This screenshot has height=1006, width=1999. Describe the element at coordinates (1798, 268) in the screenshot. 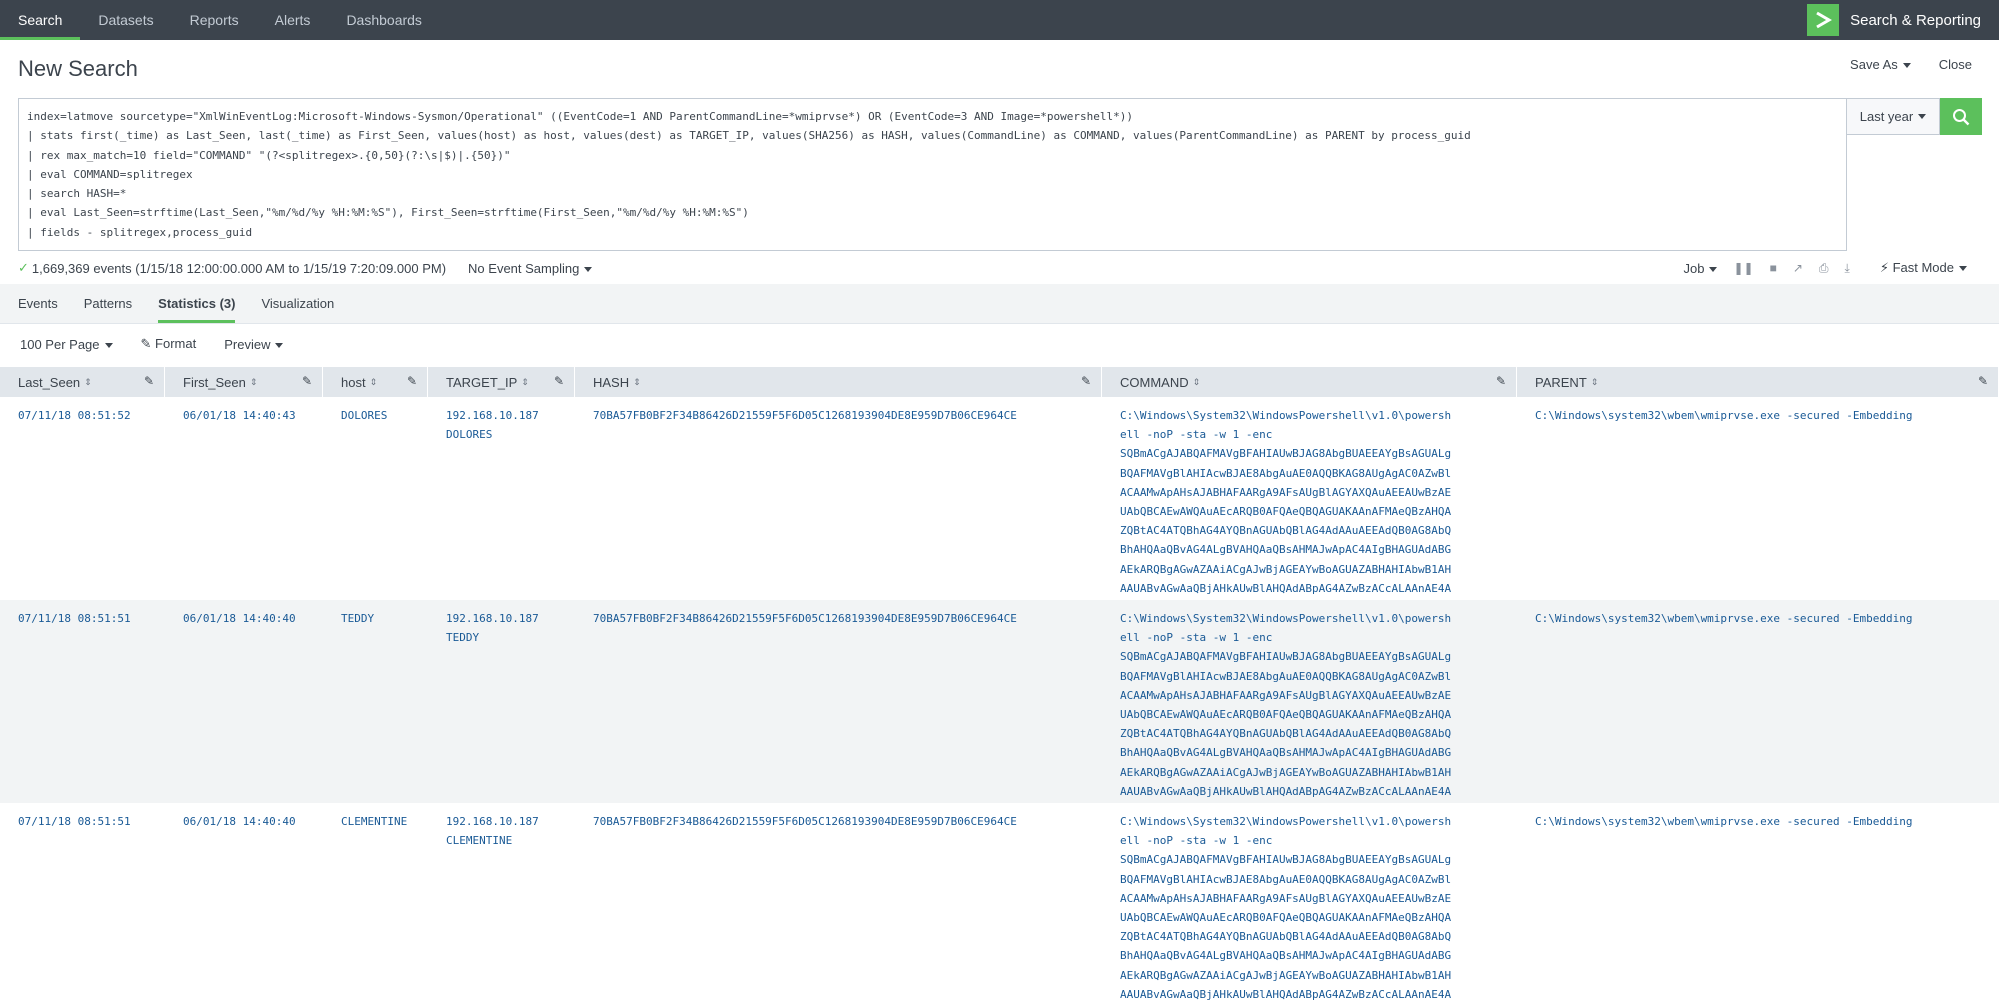

I see `share-icon: ↗` at that location.